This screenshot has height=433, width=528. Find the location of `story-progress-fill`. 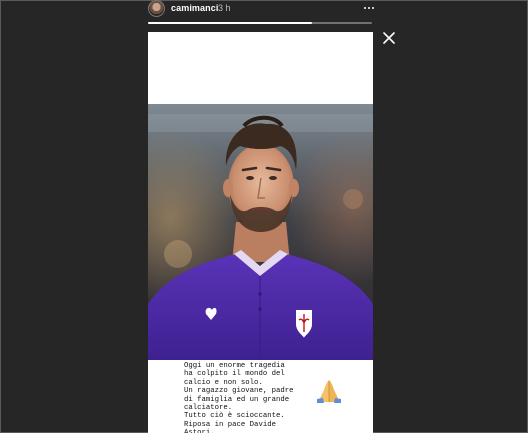

story-progress-fill is located at coordinates (230, 23).